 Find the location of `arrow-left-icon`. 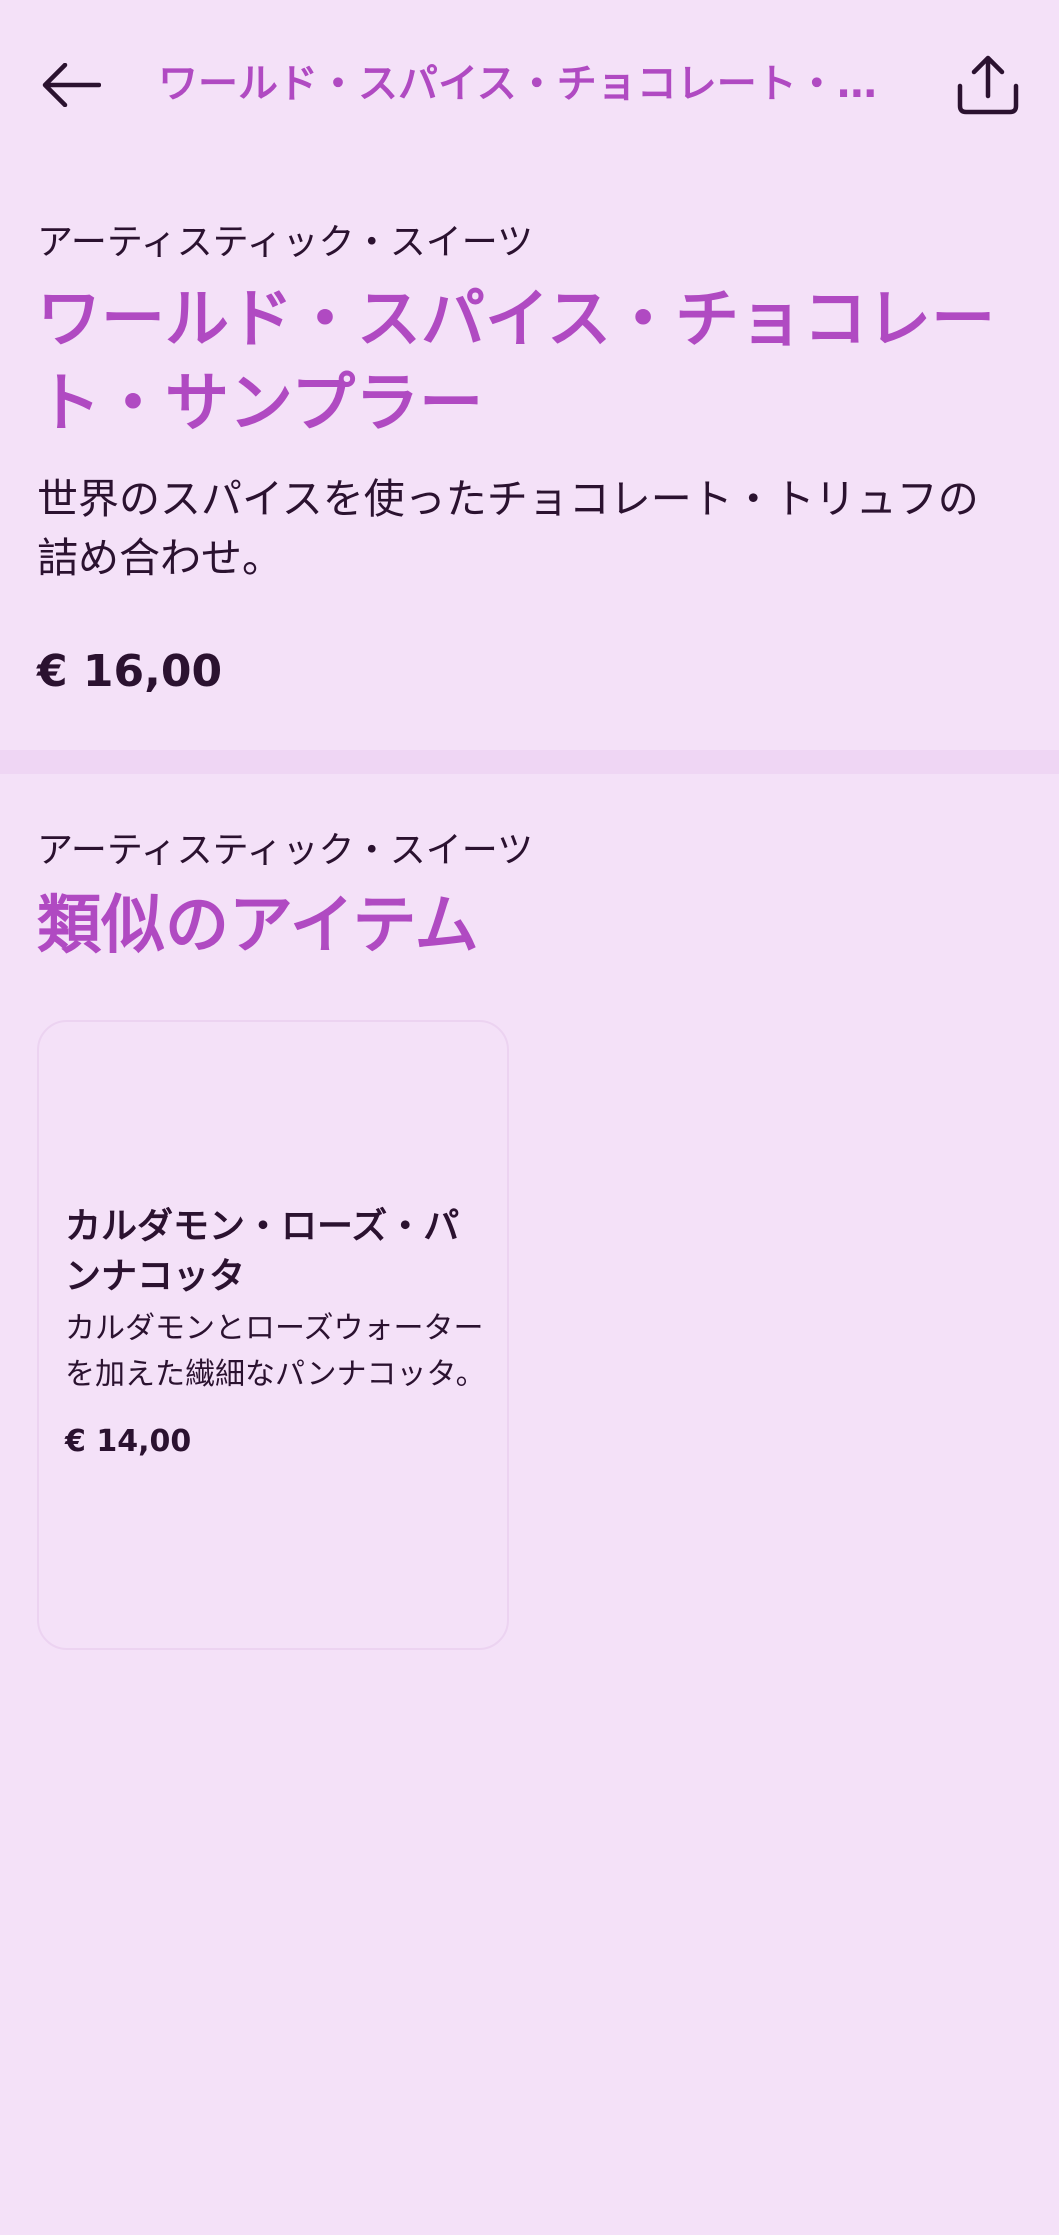

arrow-left-icon is located at coordinates (71, 85).